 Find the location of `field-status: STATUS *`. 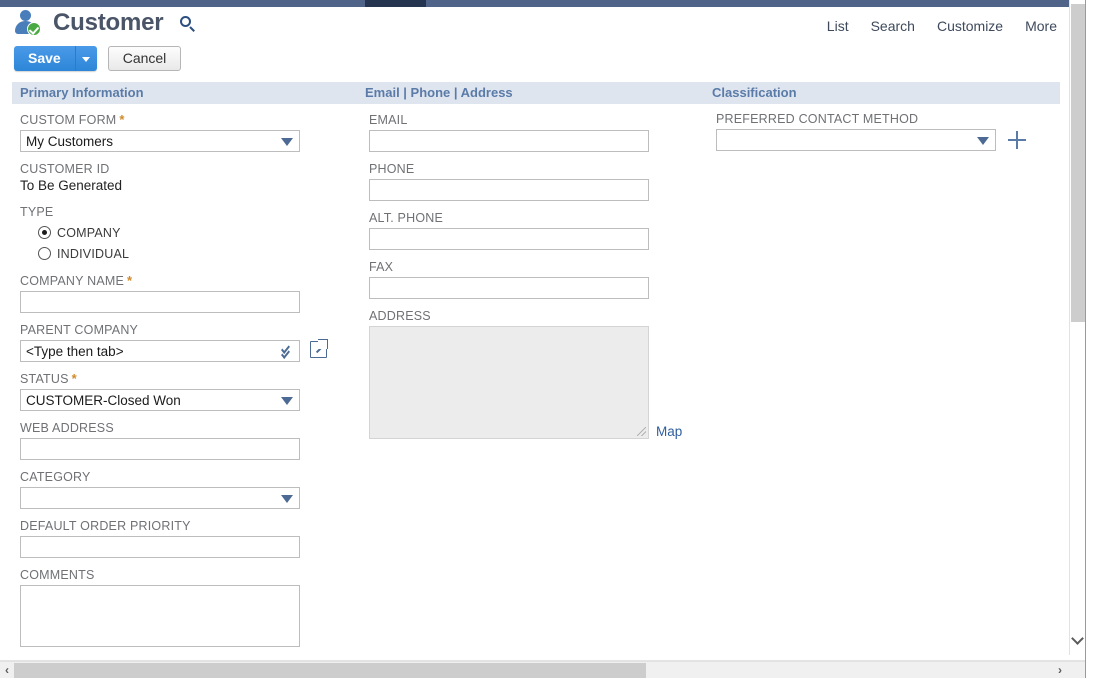

field-status: STATUS * is located at coordinates (185, 391).